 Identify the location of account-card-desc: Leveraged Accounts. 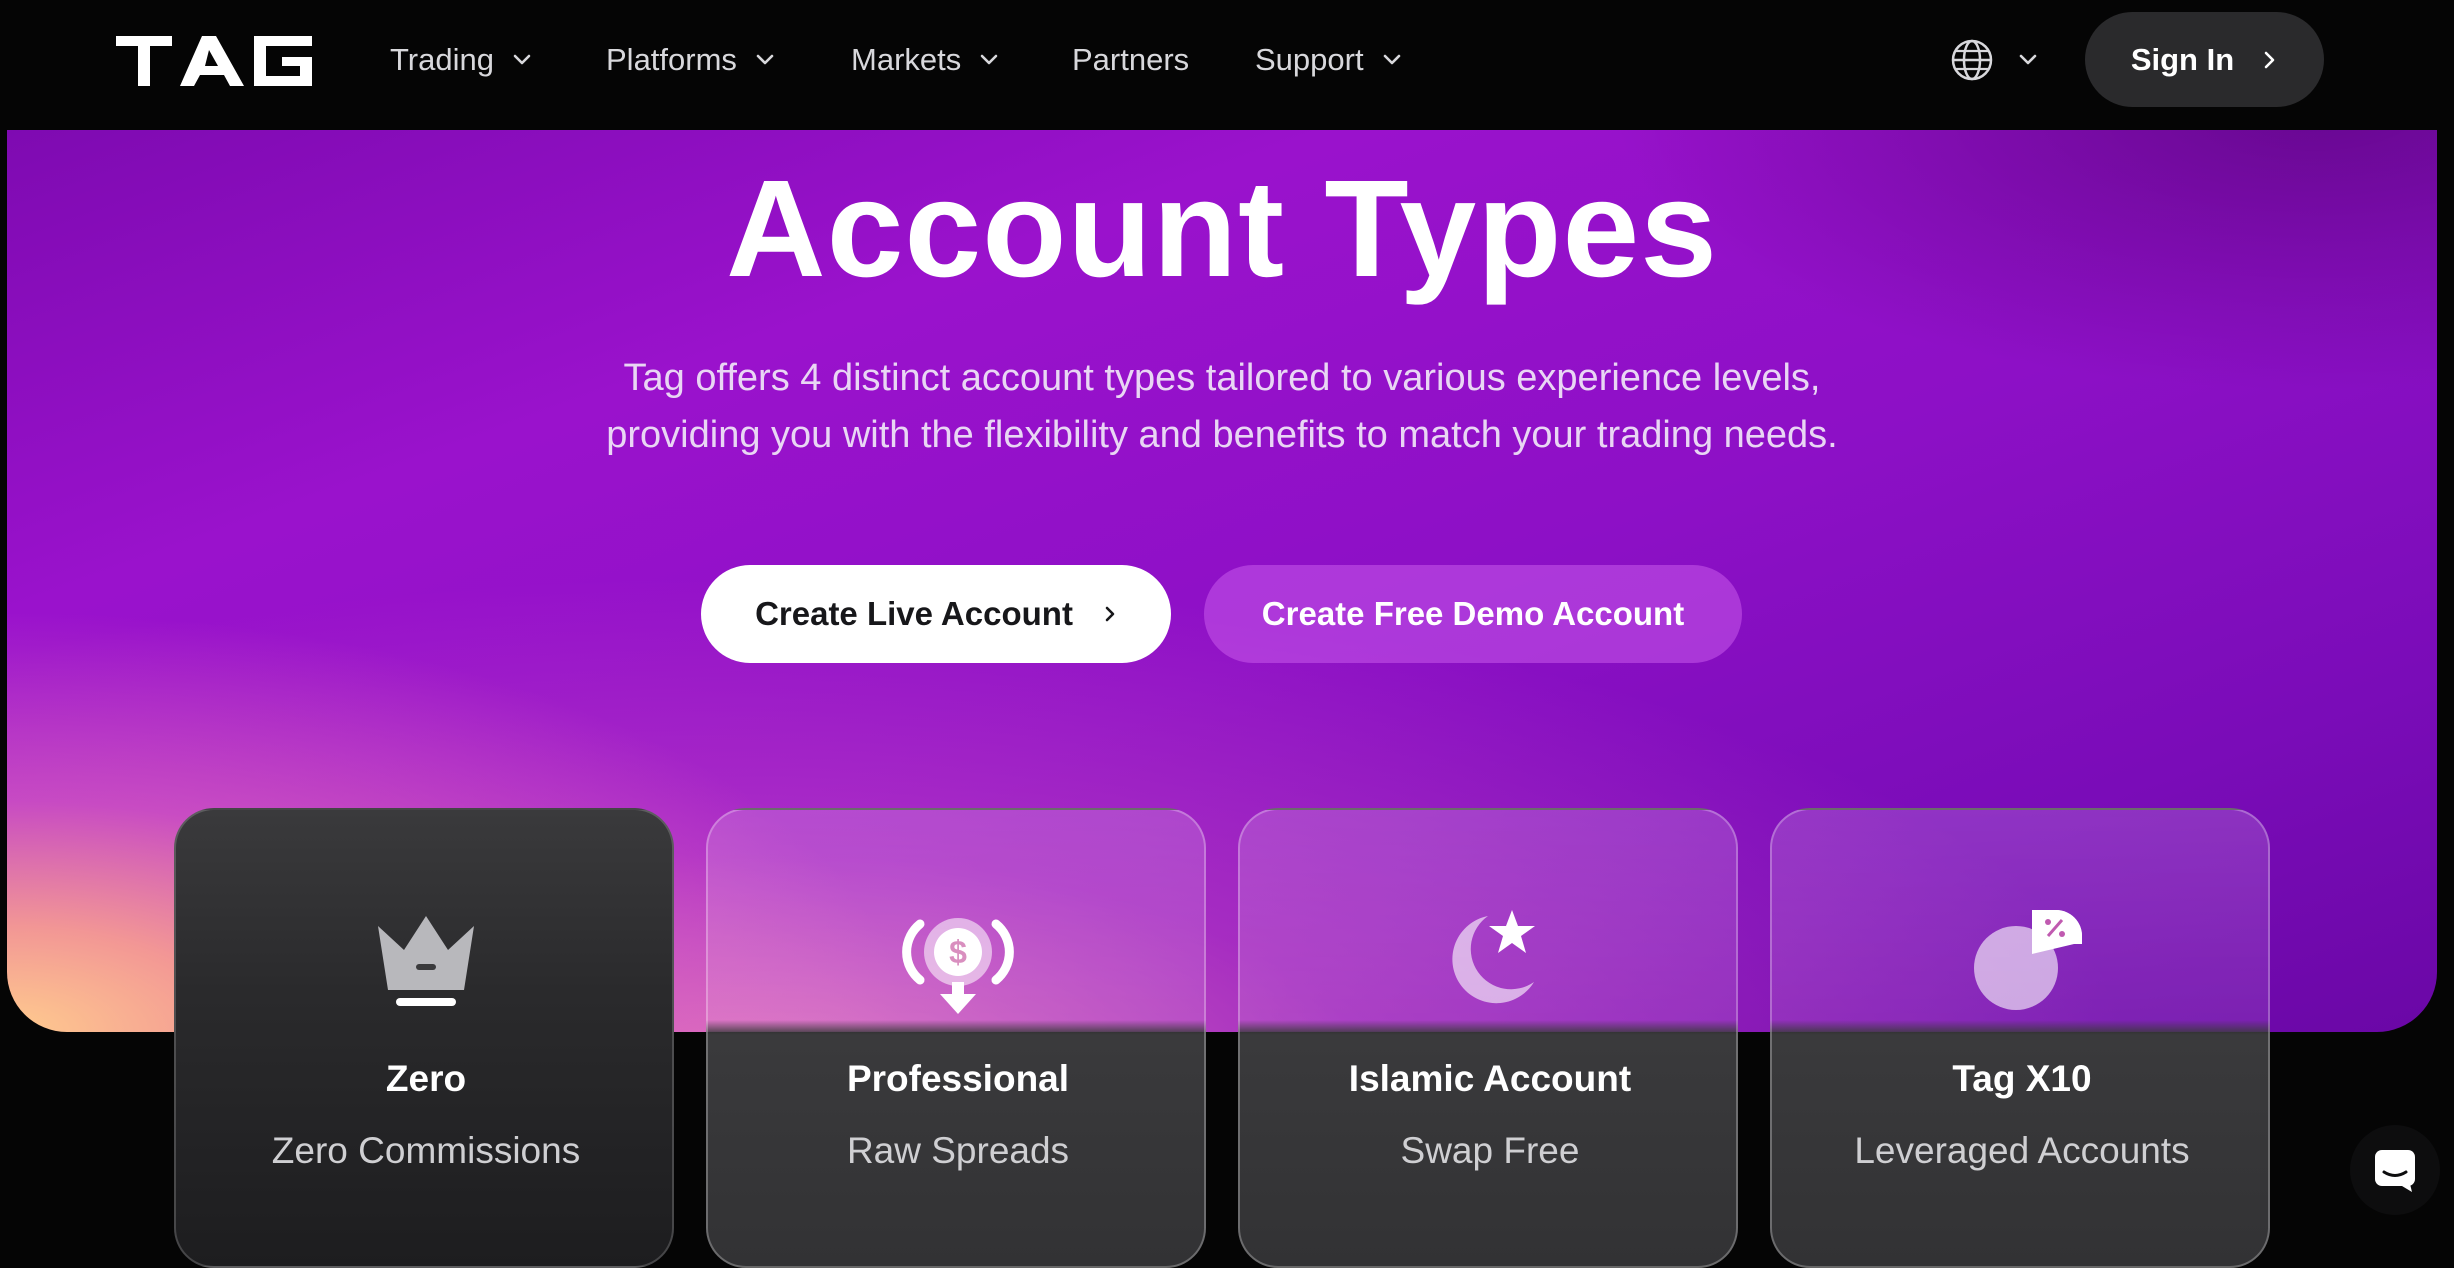
(2022, 1150).